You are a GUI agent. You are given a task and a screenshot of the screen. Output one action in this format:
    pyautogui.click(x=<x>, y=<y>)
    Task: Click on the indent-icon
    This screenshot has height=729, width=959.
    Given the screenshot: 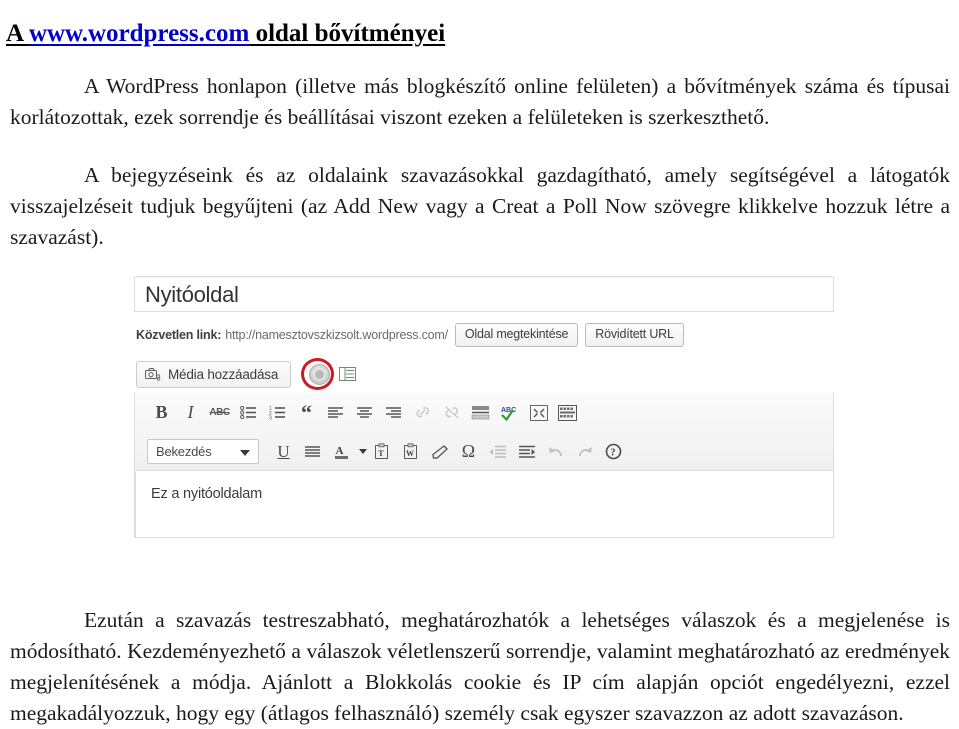 What is the action you would take?
    pyautogui.click(x=526, y=452)
    